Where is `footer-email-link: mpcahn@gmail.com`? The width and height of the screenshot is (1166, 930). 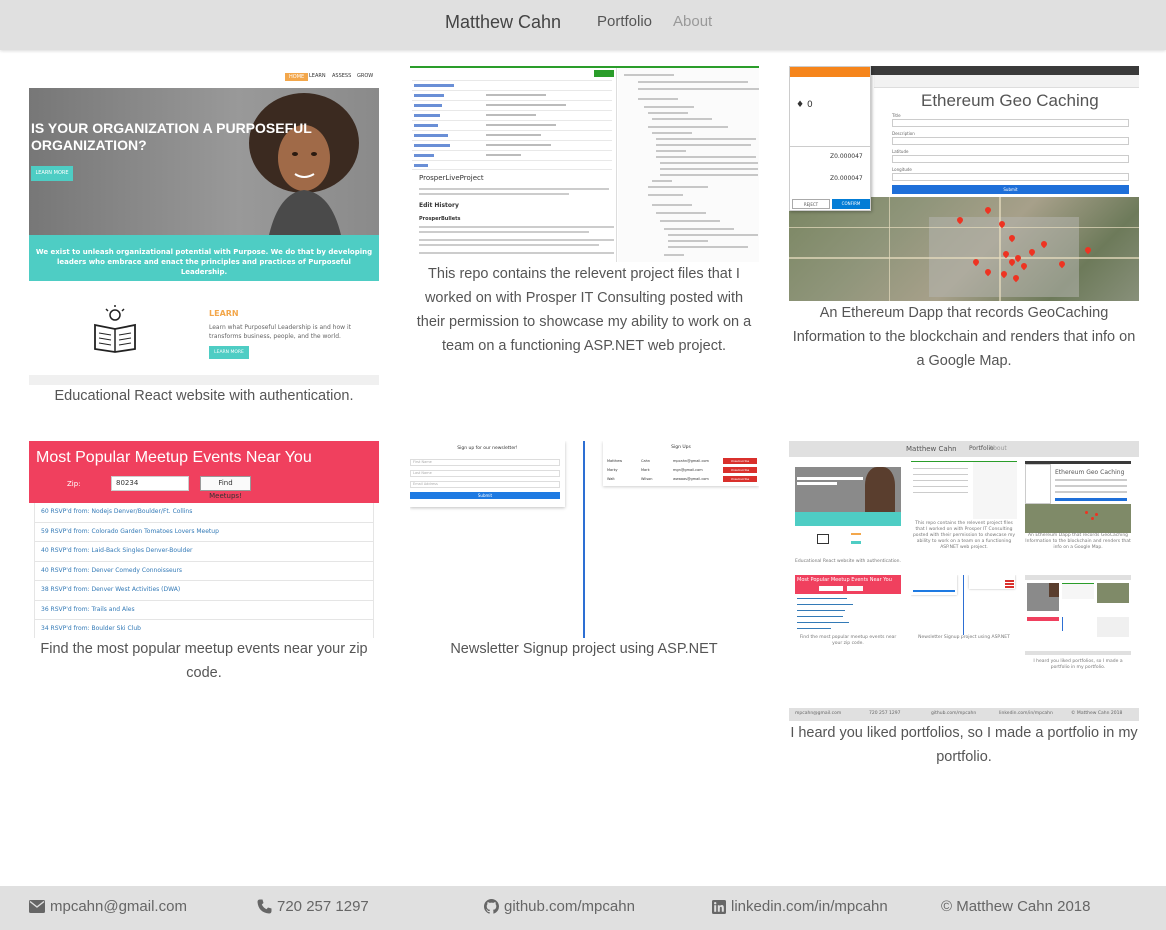 footer-email-link: mpcahn@gmail.com is located at coordinates (108, 906).